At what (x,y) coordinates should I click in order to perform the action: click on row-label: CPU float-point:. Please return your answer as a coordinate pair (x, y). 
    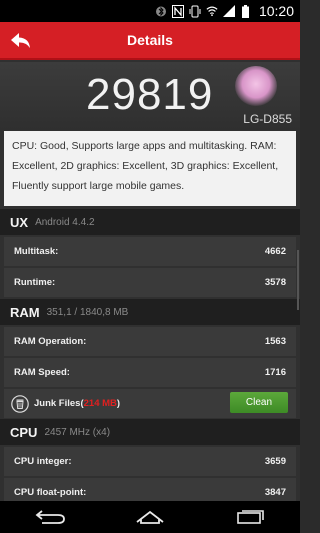
    Looking at the image, I should click on (50, 492).